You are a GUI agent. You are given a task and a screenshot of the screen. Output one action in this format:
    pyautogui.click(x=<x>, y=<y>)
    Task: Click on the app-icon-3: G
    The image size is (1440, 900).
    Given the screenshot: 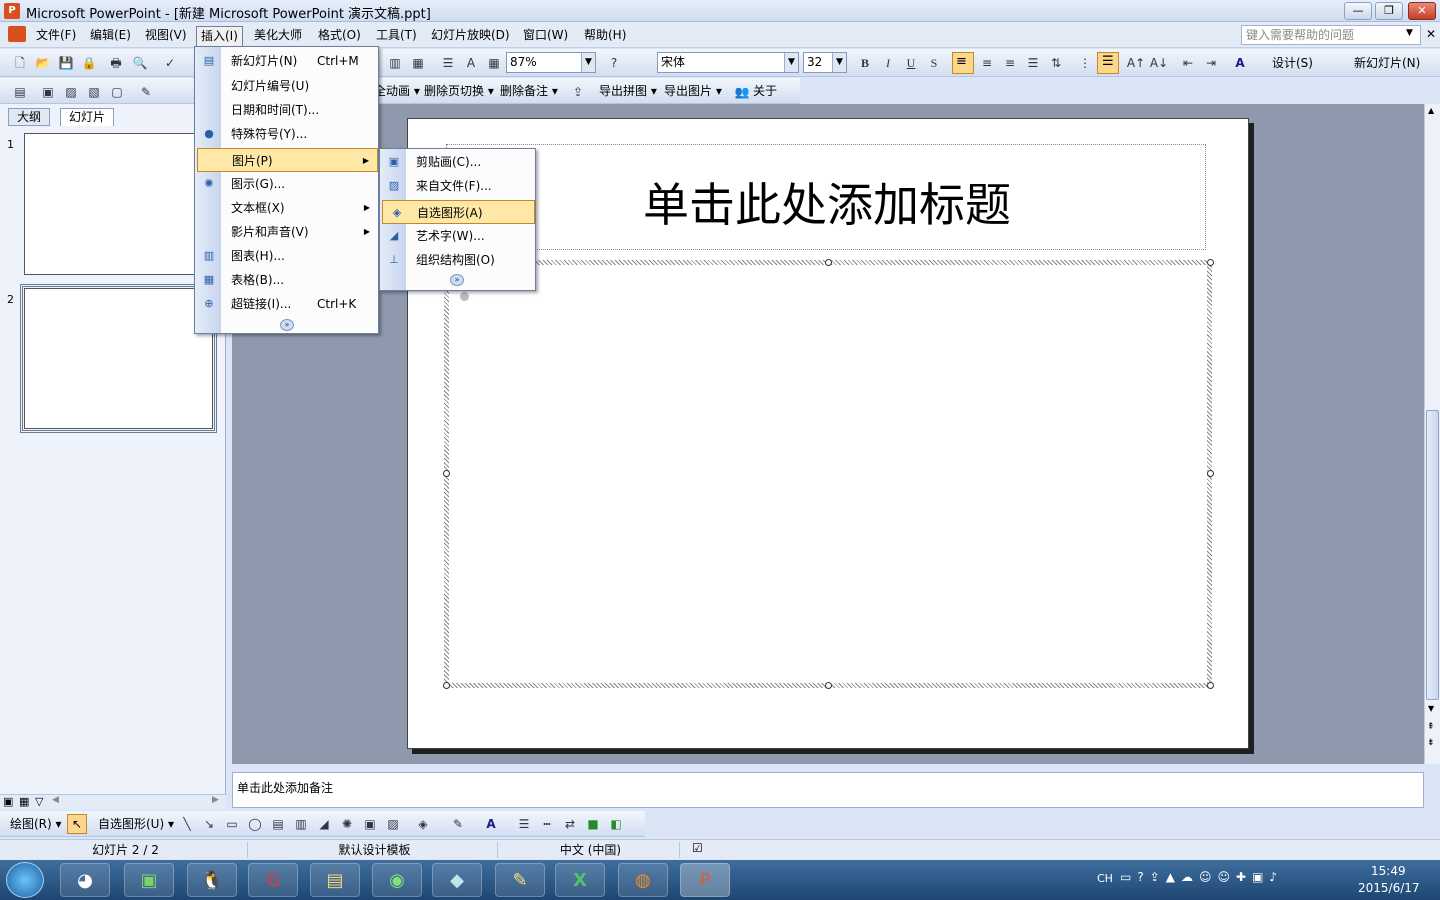 What is the action you would take?
    pyautogui.click(x=273, y=880)
    